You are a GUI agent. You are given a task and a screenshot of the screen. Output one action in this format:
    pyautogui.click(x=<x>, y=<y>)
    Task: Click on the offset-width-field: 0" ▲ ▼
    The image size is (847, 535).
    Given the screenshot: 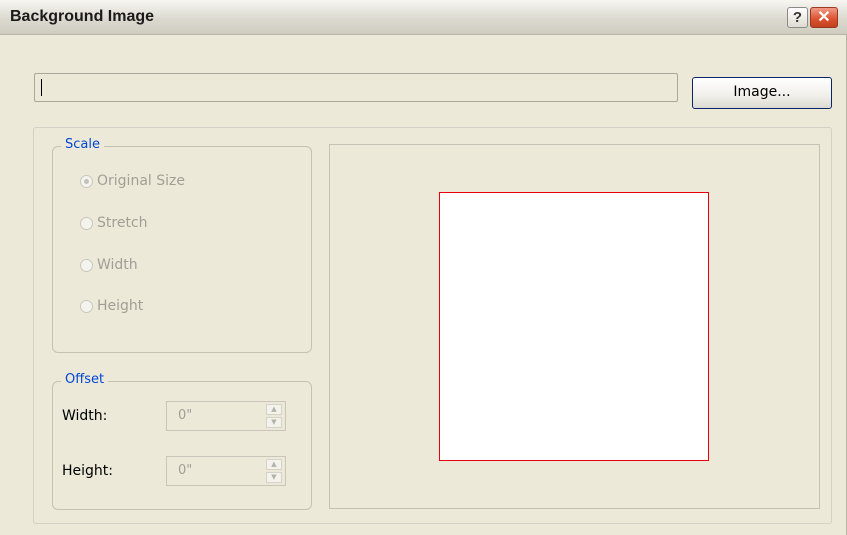 What is the action you would take?
    pyautogui.click(x=226, y=416)
    